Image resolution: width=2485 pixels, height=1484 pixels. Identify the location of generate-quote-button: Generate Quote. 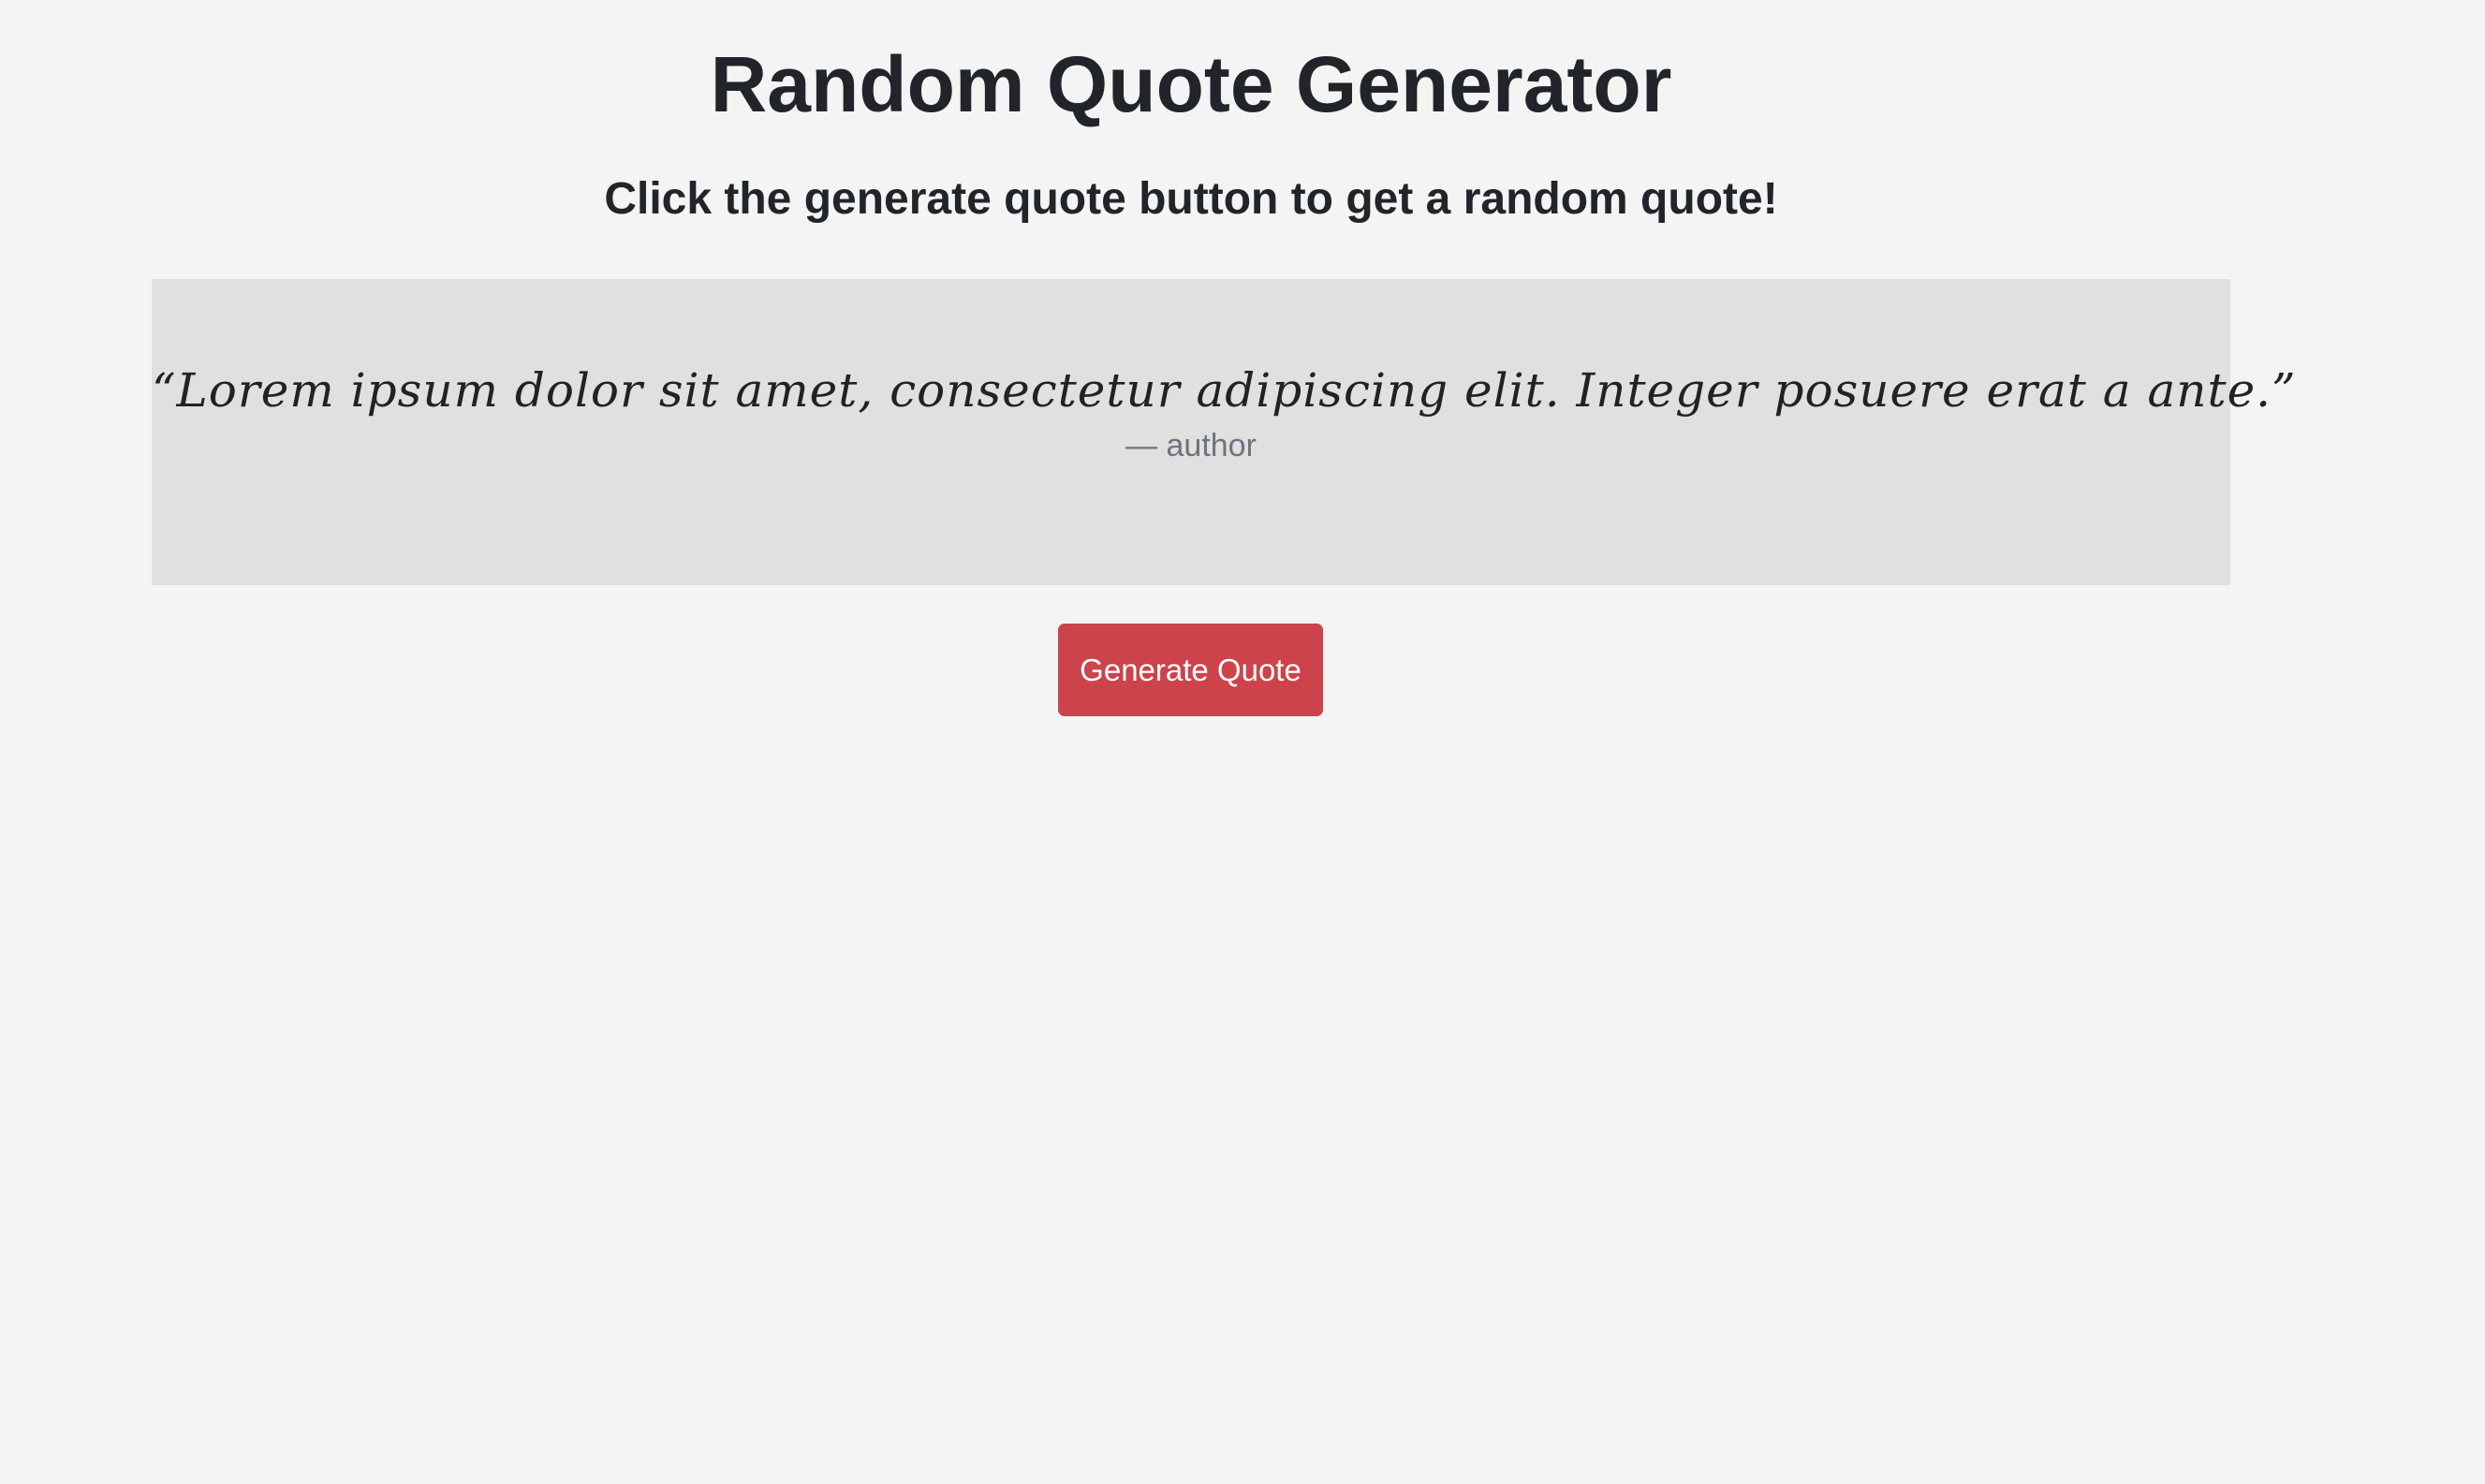
(1190, 670).